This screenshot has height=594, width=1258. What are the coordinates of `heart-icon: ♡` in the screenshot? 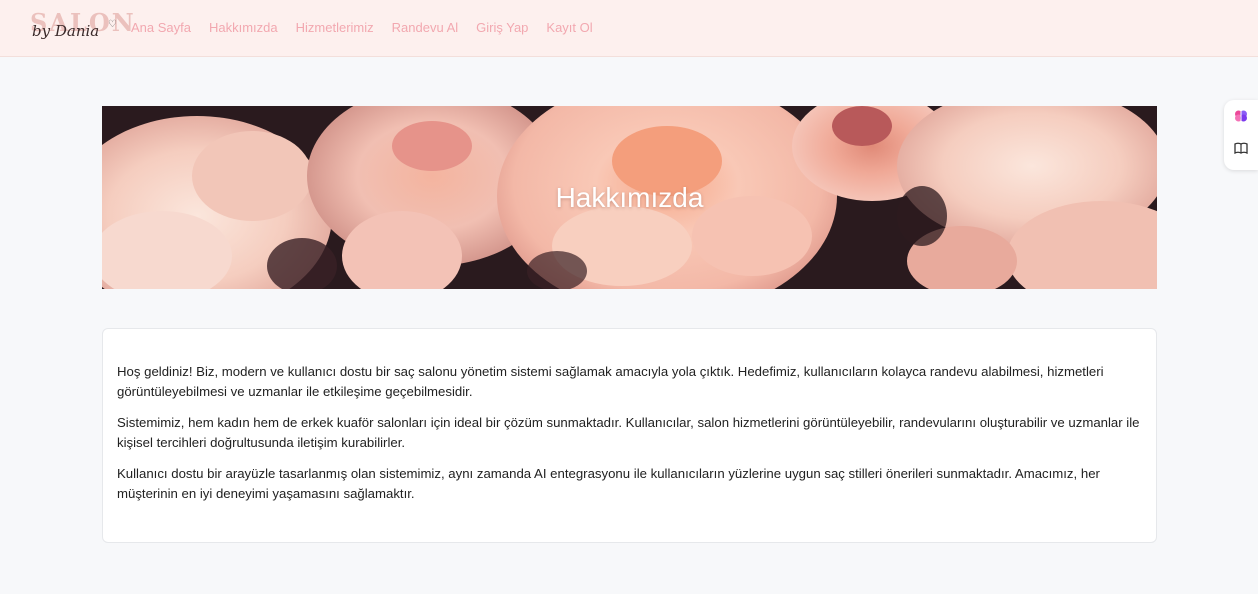 It's located at (112, 24).